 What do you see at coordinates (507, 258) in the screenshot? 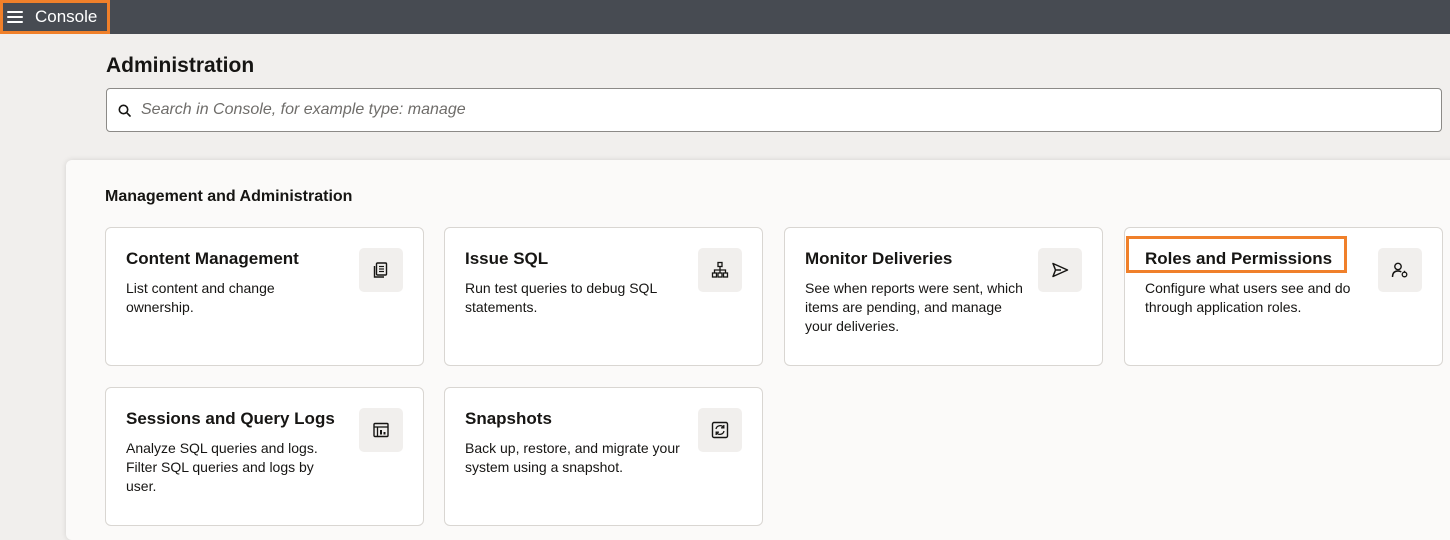
I see `card-title: Issue SQL` at bounding box center [507, 258].